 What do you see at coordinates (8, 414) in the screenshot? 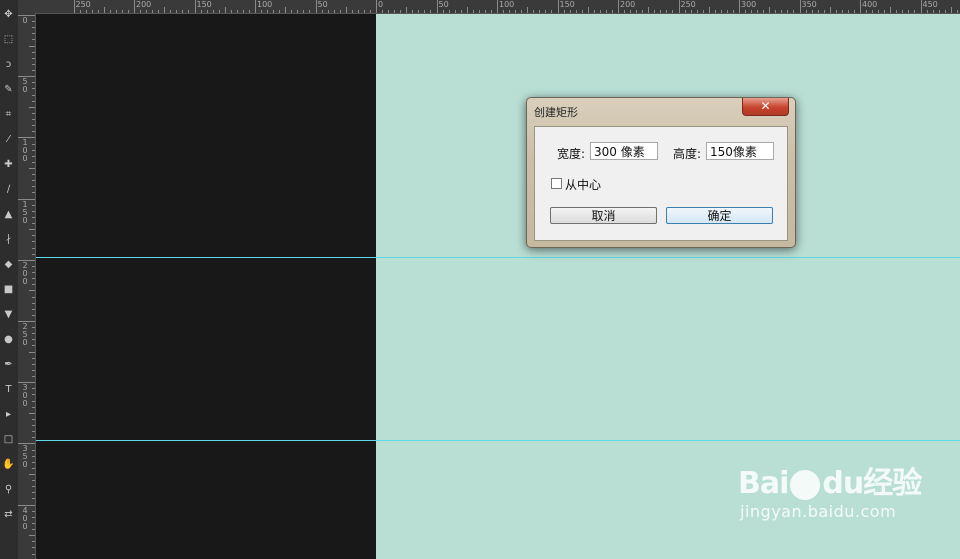
I see `path-select-tool-icon: ▸` at bounding box center [8, 414].